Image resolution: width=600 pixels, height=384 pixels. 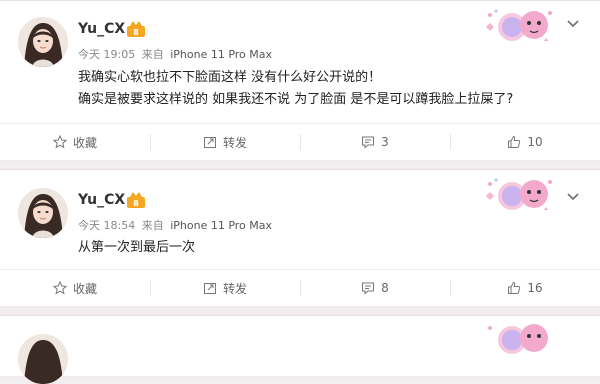 What do you see at coordinates (106, 54) in the screenshot?
I see `post-time: 今天 19:05` at bounding box center [106, 54].